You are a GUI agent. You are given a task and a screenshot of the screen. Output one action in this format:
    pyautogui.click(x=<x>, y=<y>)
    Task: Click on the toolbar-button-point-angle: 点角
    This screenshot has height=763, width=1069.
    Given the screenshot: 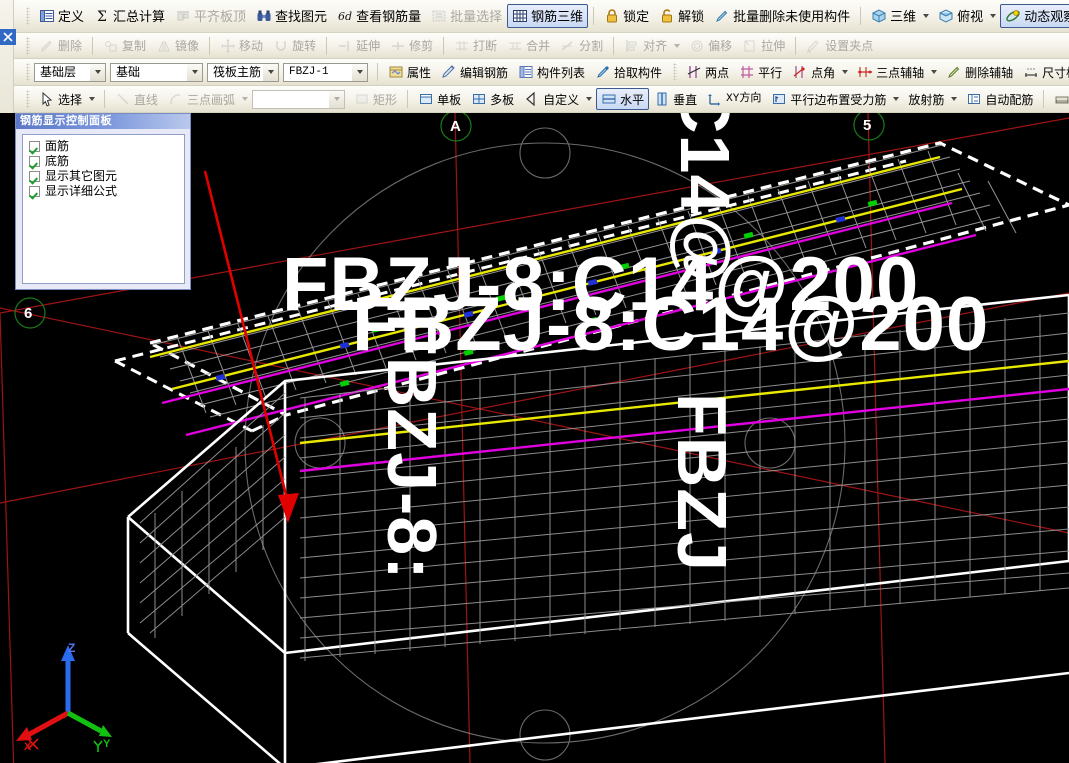 What is the action you would take?
    pyautogui.click(x=813, y=72)
    